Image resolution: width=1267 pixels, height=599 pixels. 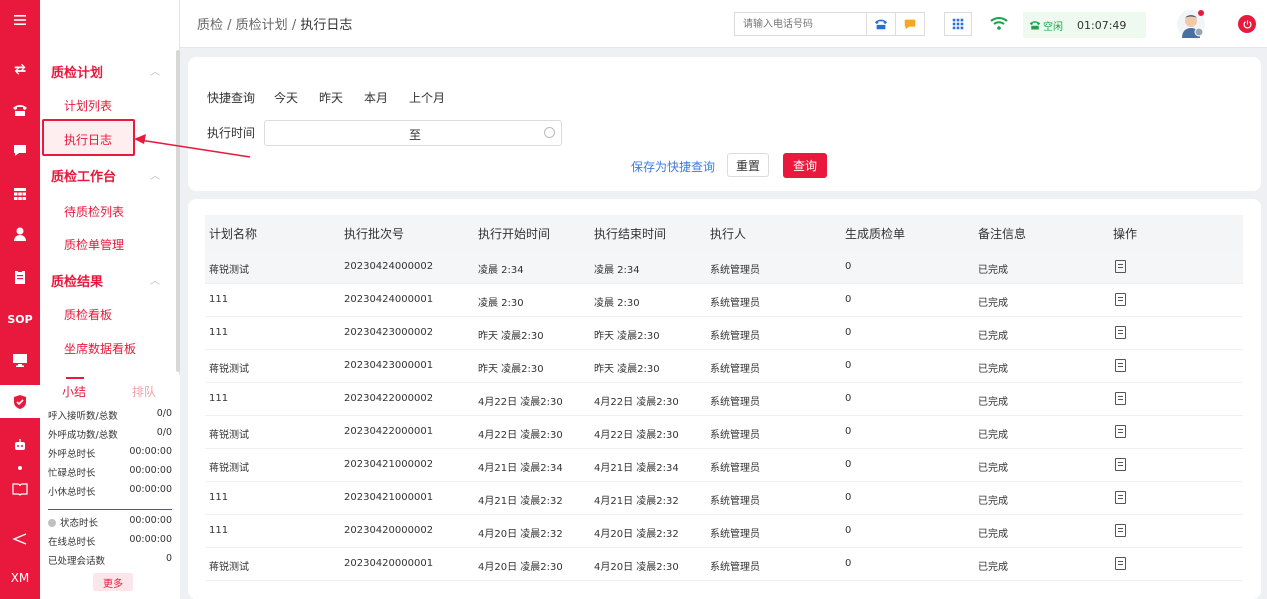 What do you see at coordinates (1191, 24) in the screenshot?
I see `avatar` at bounding box center [1191, 24].